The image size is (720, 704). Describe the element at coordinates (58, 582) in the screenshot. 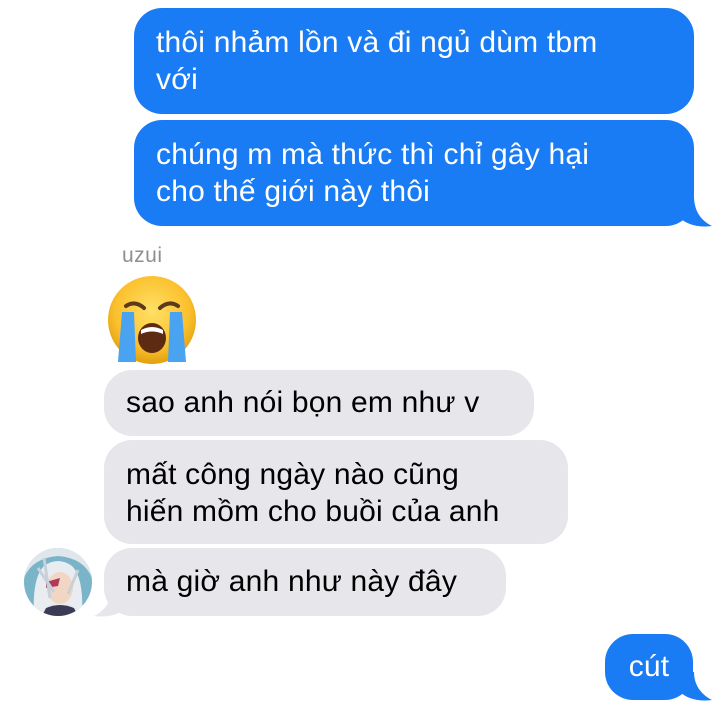

I see `avatar` at that location.